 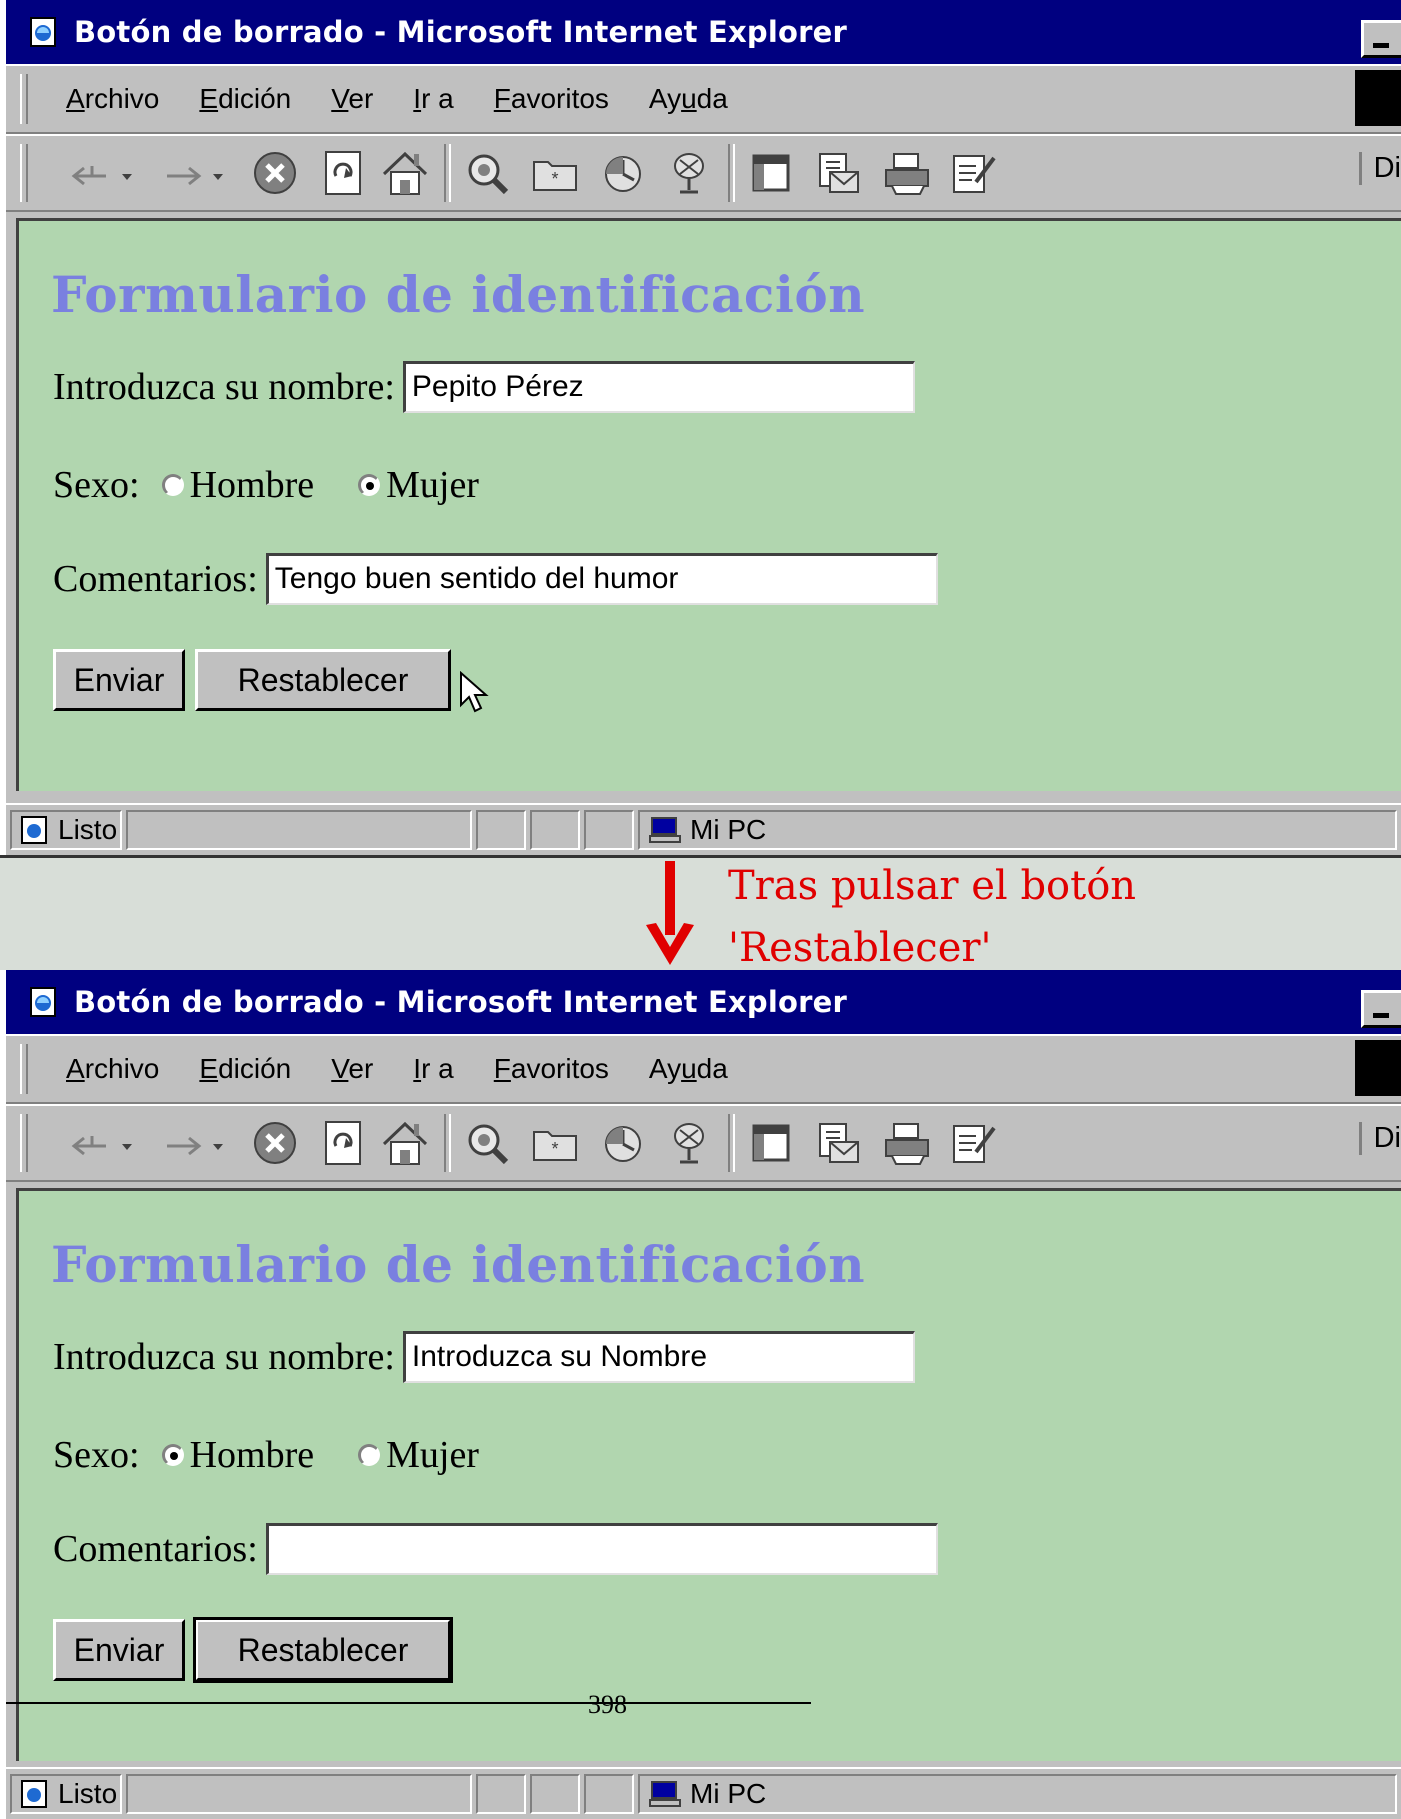 I want to click on name-label: Introduzca su nombre:, so click(x=224, y=387).